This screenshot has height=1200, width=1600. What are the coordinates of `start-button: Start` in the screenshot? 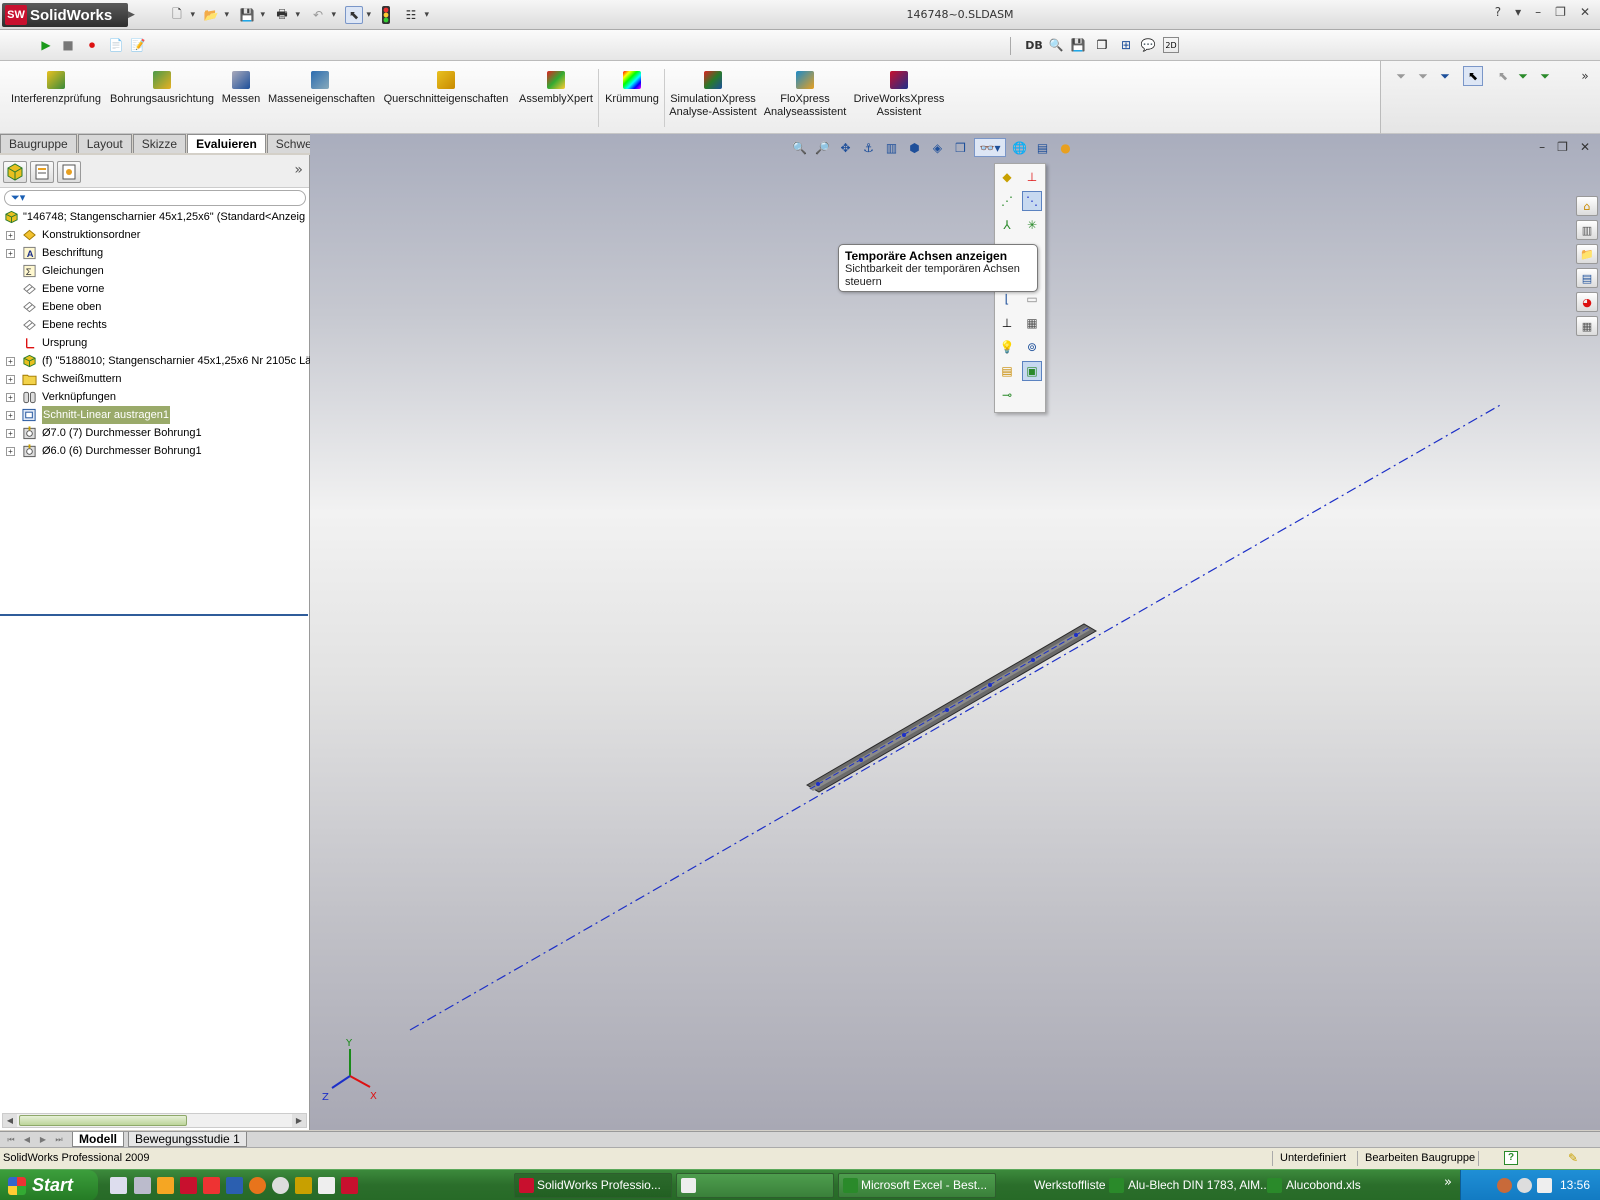 It's located at (49, 1185).